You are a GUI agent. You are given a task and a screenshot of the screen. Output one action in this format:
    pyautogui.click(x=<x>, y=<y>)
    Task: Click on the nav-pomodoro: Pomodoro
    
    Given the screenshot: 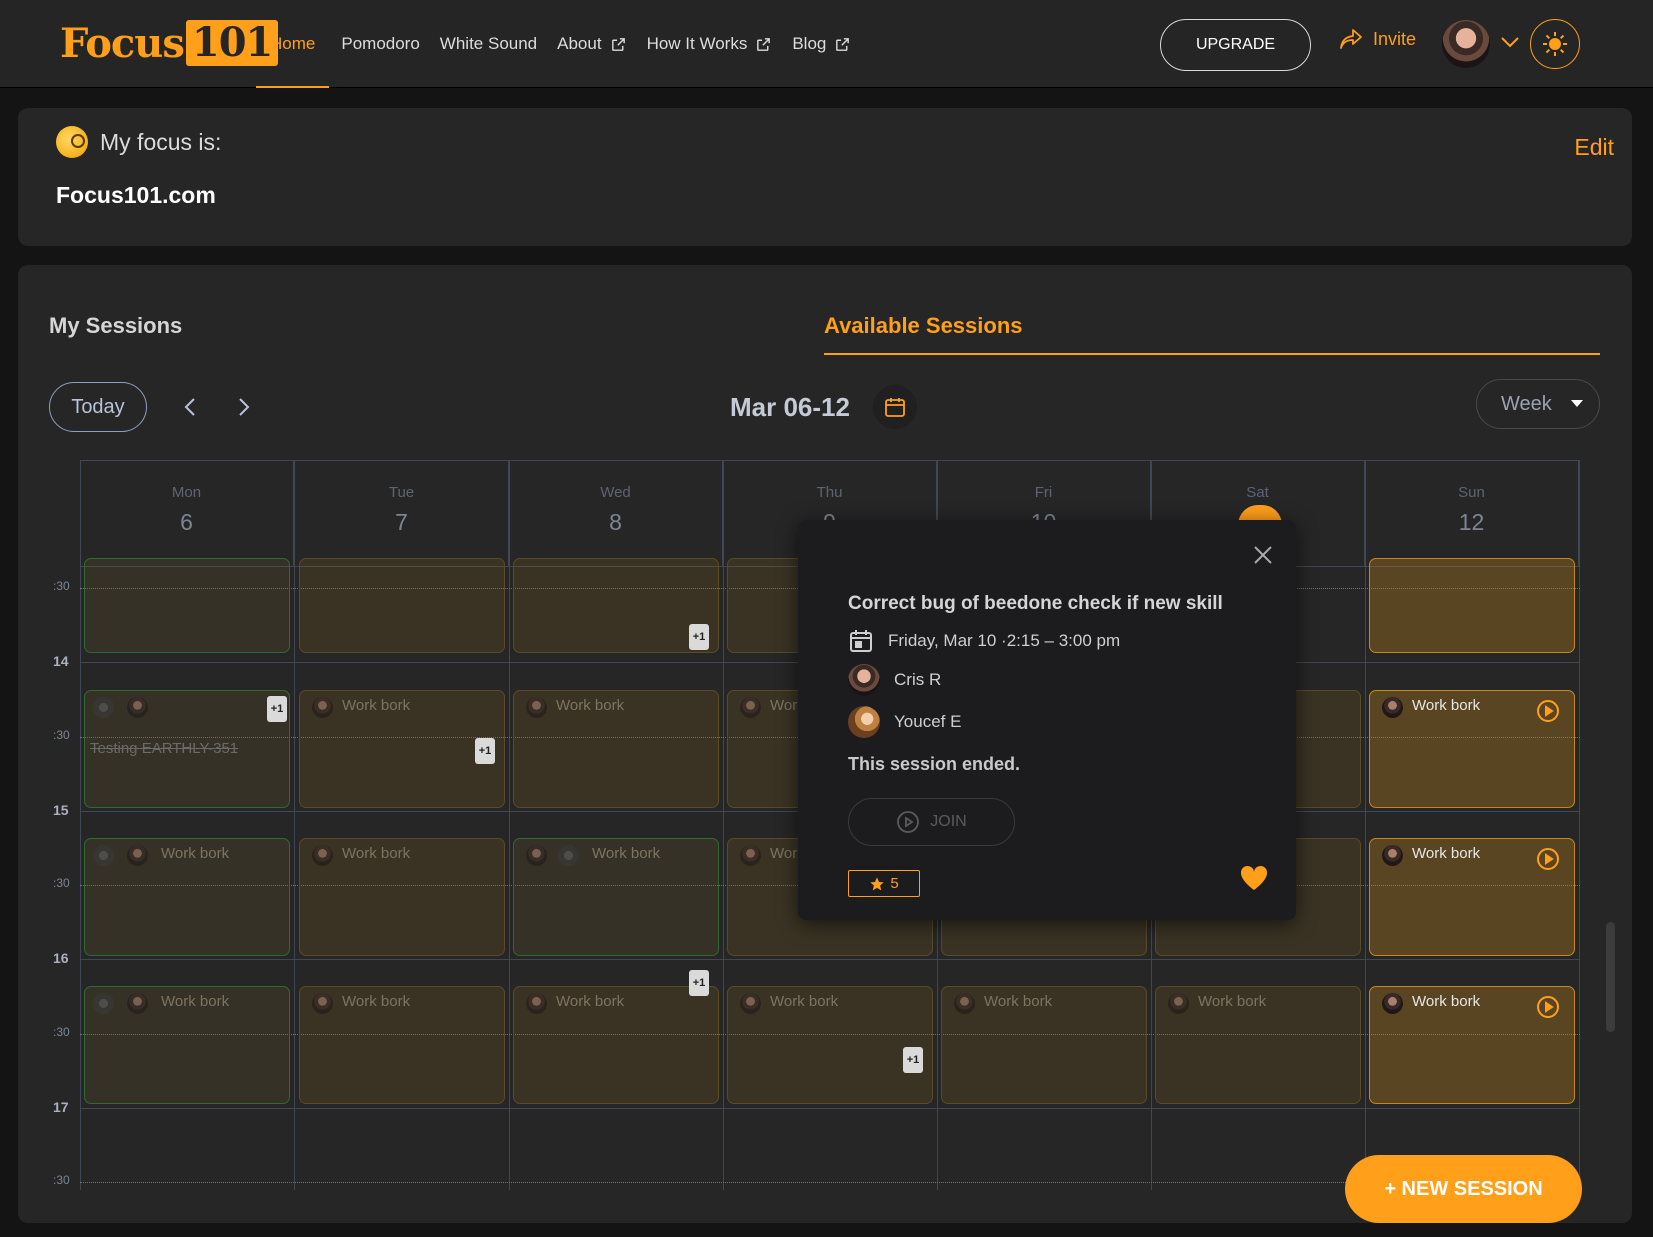 What is the action you would take?
    pyautogui.click(x=380, y=44)
    